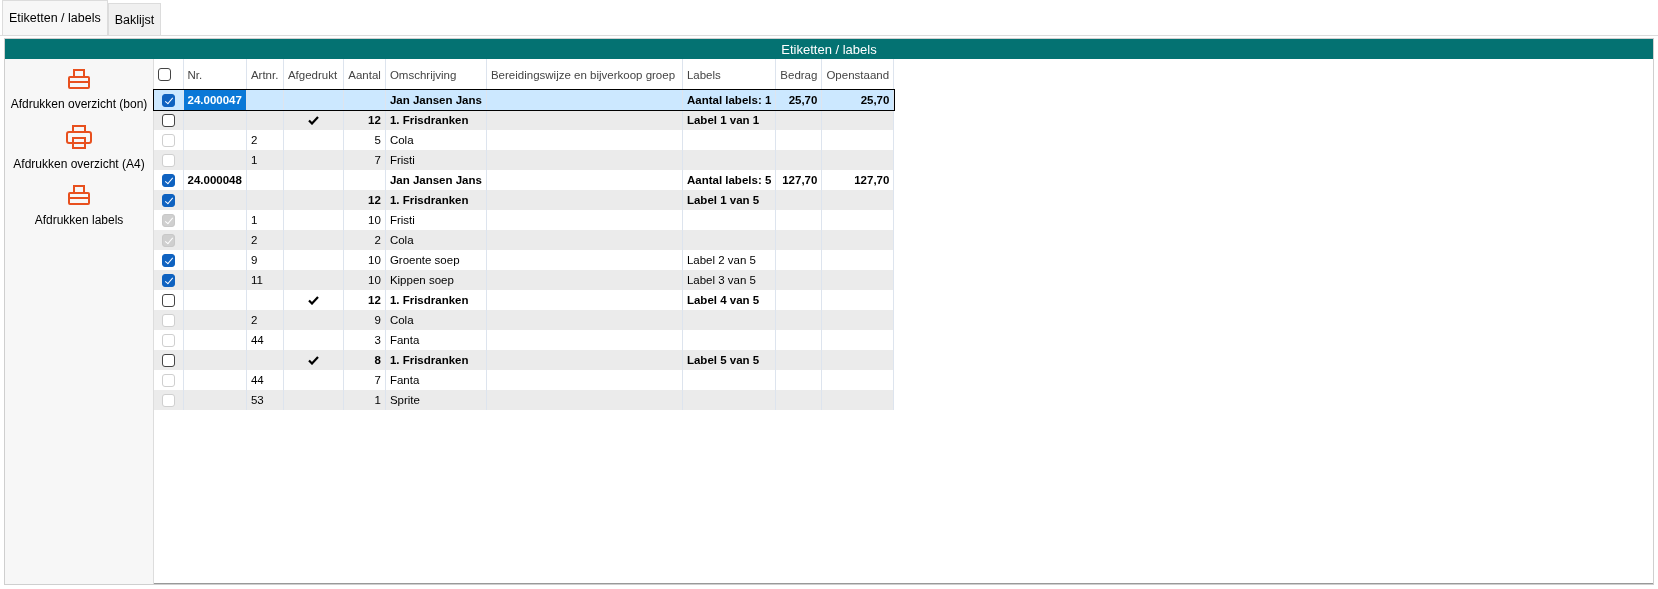 Image resolution: width=1658 pixels, height=589 pixels. Describe the element at coordinates (377, 360) in the screenshot. I see `cell-text: 8` at that location.